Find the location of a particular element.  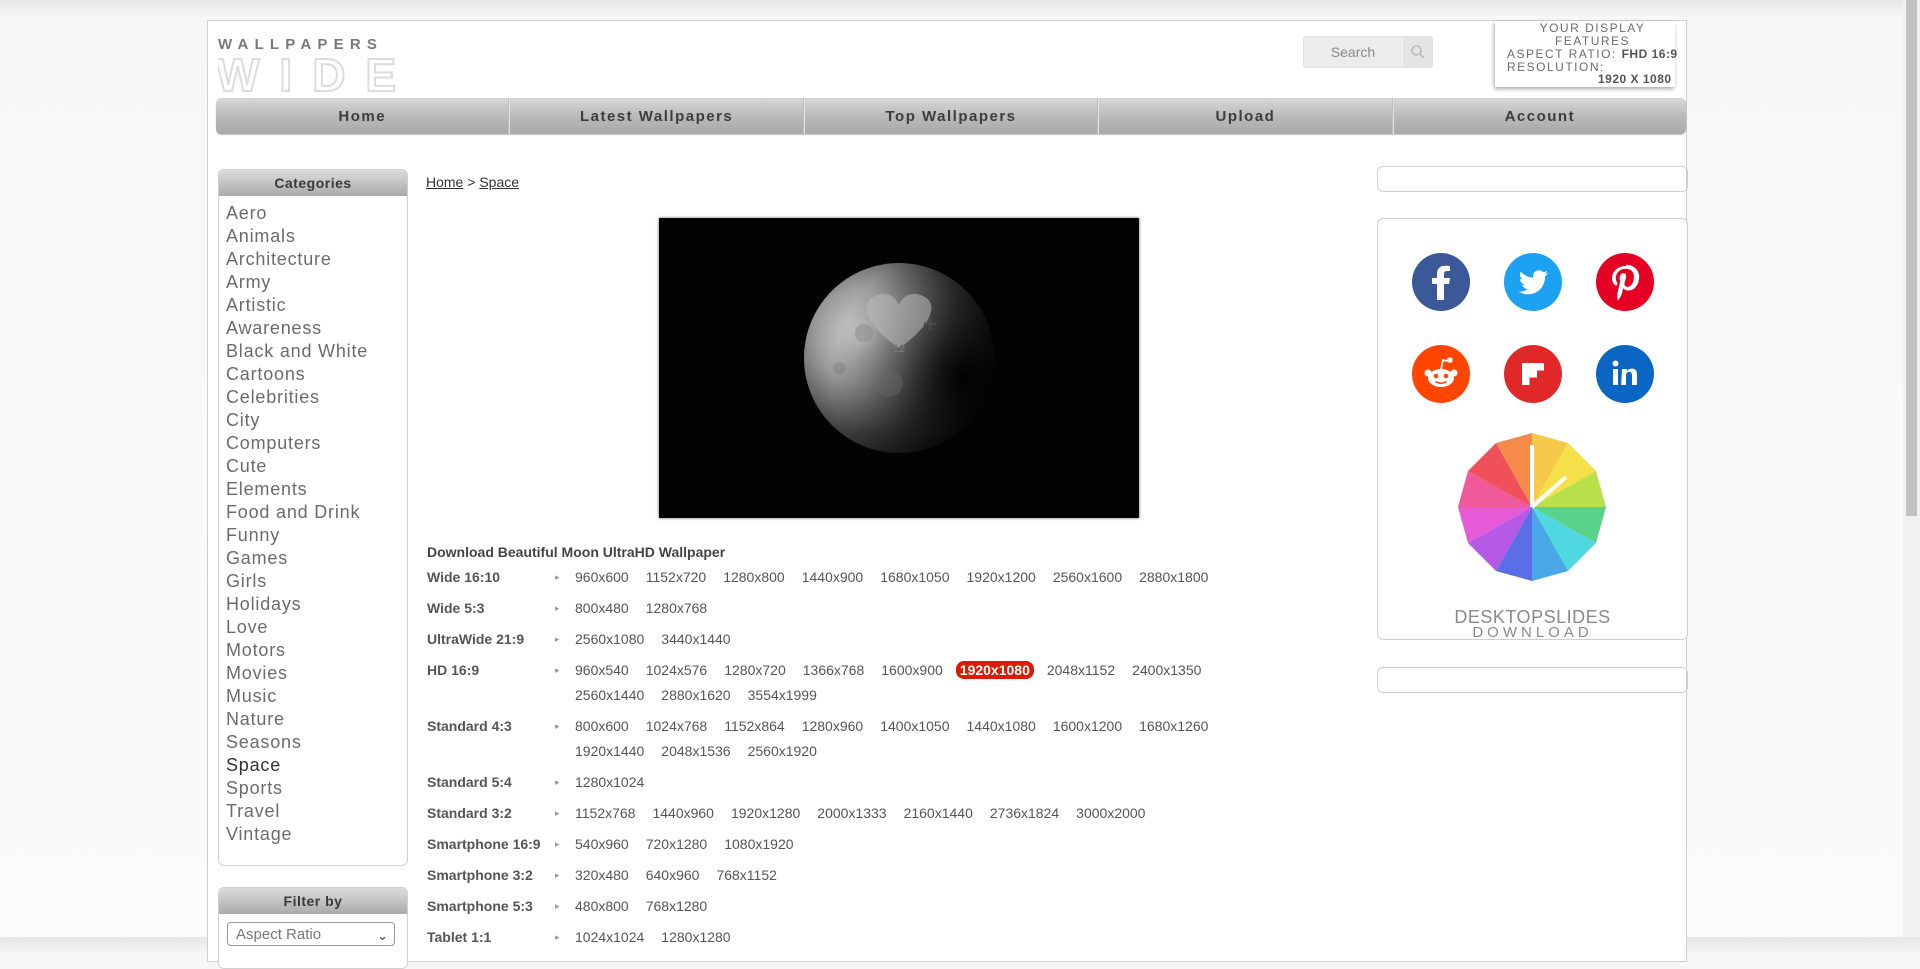

scrollbar-track is located at coordinates (1911, 468).